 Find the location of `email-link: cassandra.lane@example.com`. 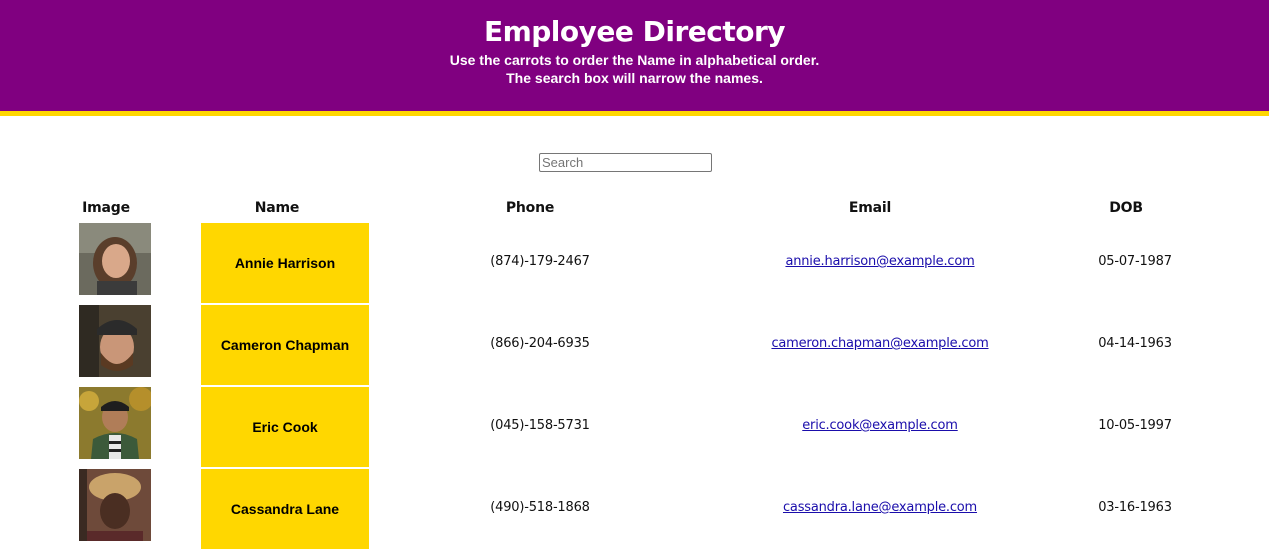

email-link: cassandra.lane@example.com is located at coordinates (880, 507).